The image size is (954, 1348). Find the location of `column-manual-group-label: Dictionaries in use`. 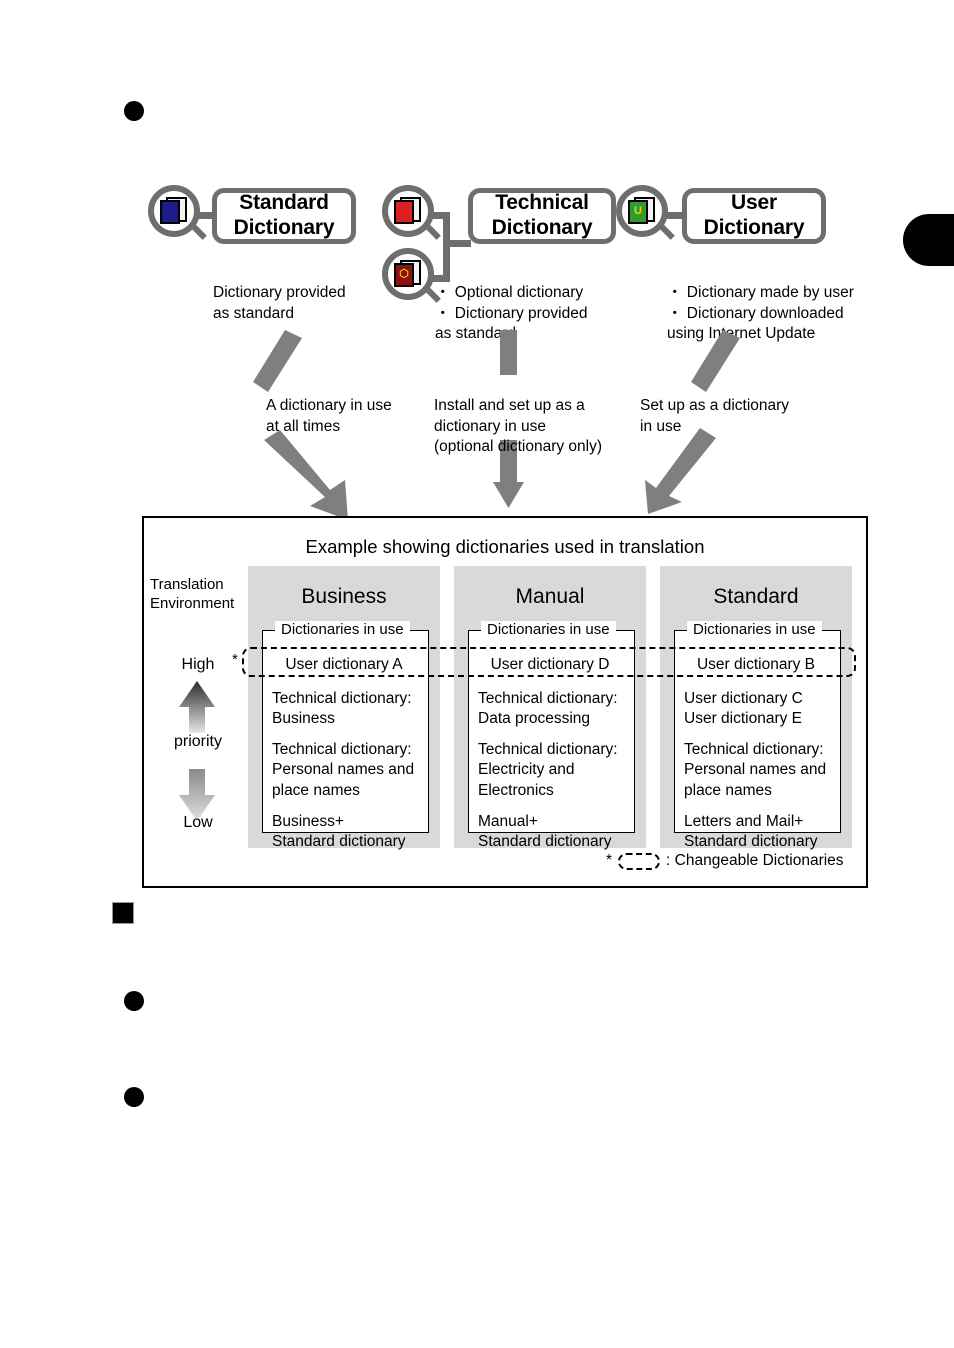

column-manual-group-label: Dictionaries in use is located at coordinates (548, 629).